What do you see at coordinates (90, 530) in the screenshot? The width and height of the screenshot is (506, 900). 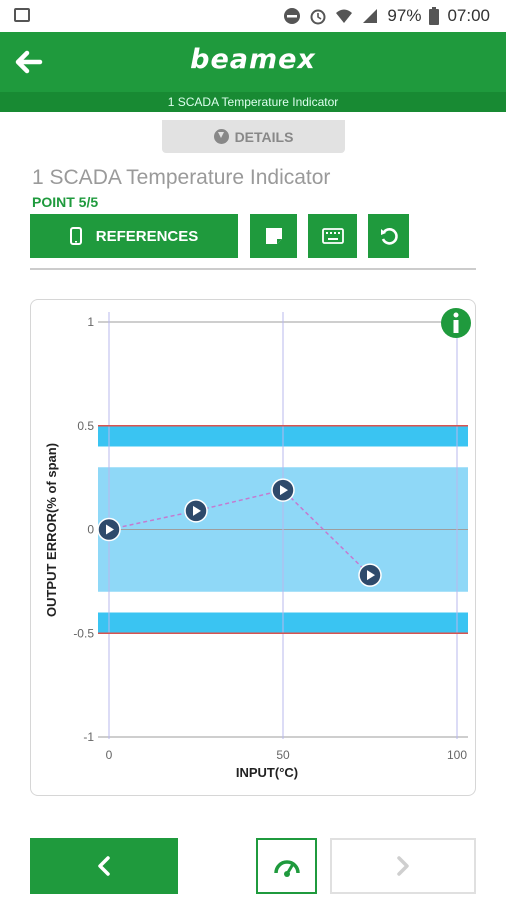 I see `y-tick-label: 0` at bounding box center [90, 530].